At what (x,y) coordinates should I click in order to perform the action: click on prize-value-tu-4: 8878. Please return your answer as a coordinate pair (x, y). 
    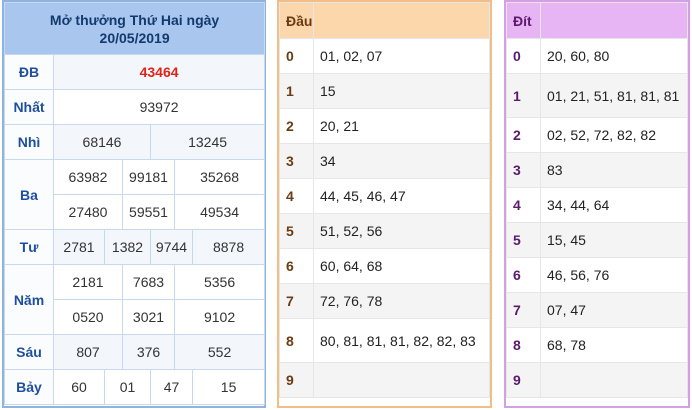
    Looking at the image, I should click on (228, 247).